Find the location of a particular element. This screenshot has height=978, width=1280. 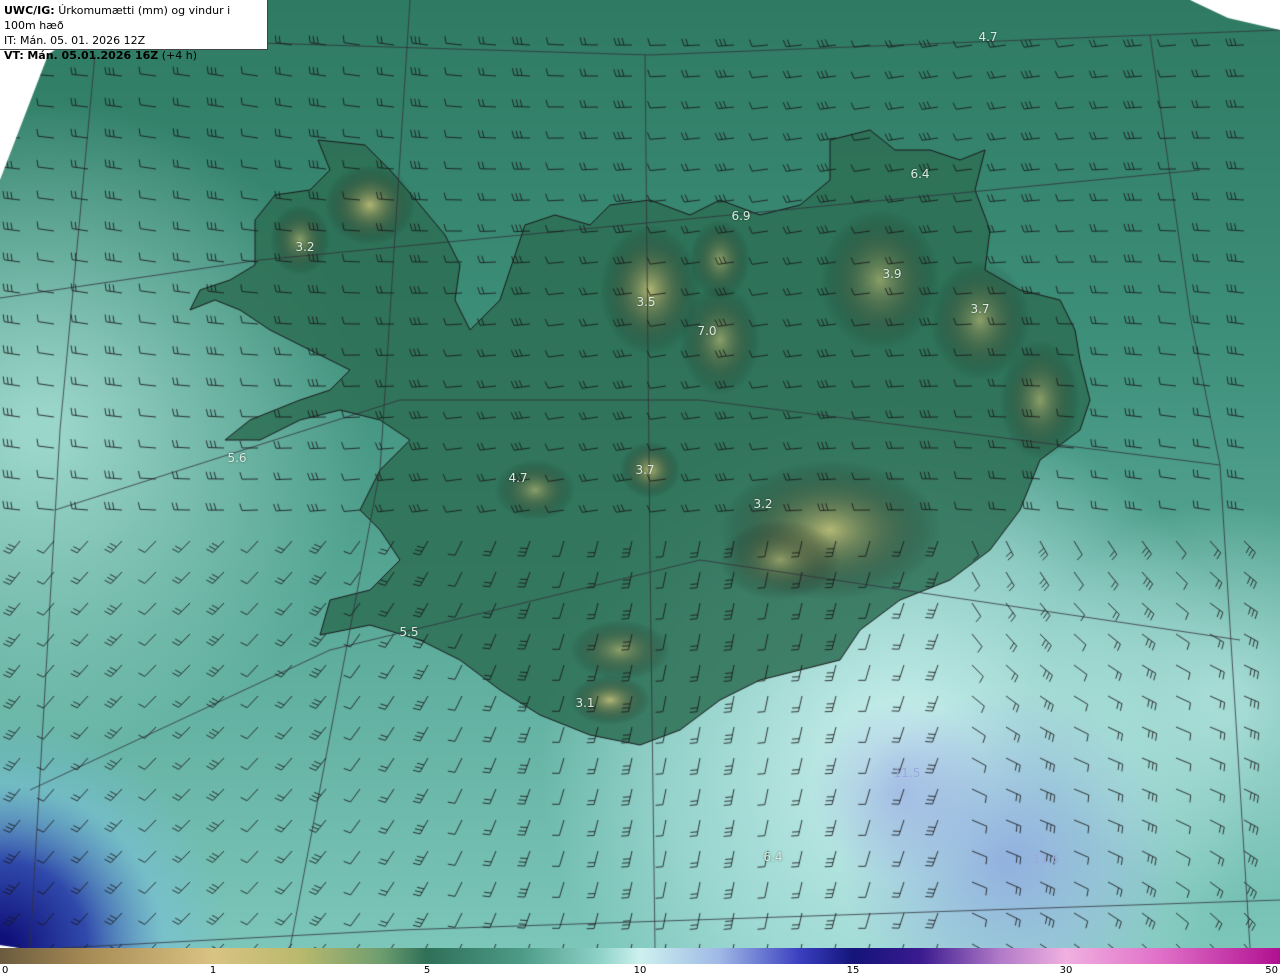

colorbar-tick: 30 is located at coordinates (1066, 970).